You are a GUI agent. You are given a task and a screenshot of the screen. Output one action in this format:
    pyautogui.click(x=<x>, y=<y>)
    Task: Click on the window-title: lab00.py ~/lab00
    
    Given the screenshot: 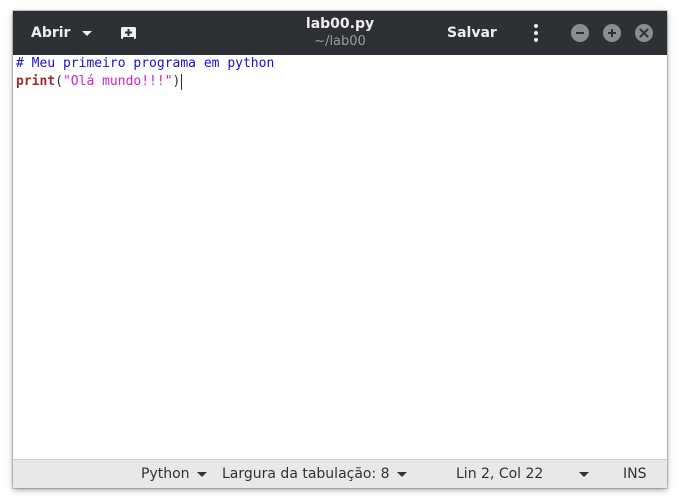 What is the action you would take?
    pyautogui.click(x=340, y=33)
    